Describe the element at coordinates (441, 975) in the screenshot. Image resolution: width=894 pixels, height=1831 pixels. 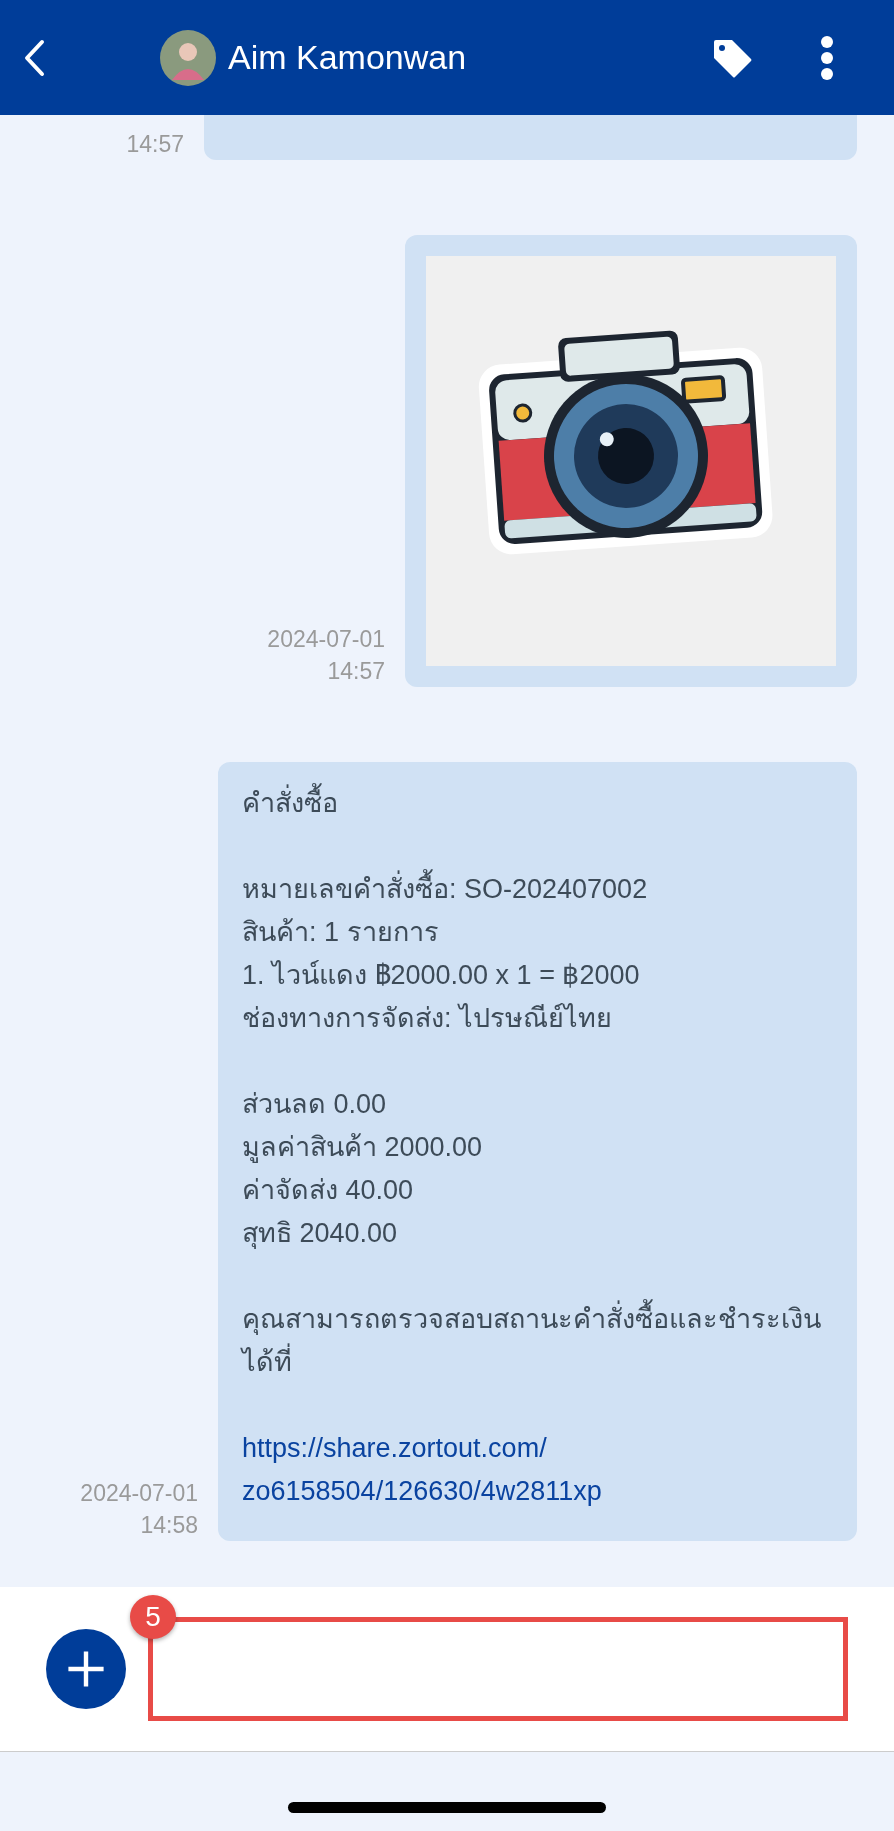
I see `message-text: 1. ไวน์แดง ฿2000.00 x 1 = ฿2000` at that location.